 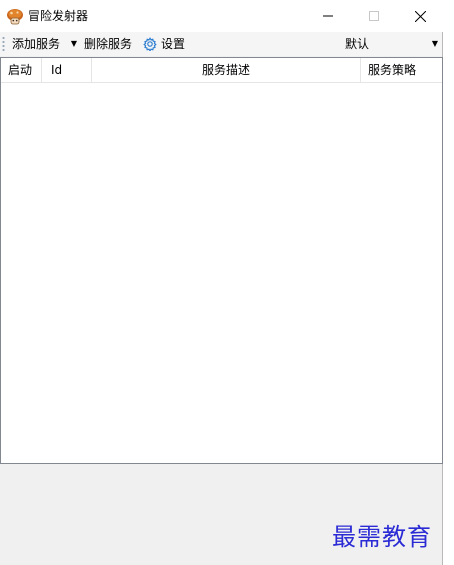 What do you see at coordinates (221, 16) in the screenshot?
I see `title-bar: 冒险发射器` at bounding box center [221, 16].